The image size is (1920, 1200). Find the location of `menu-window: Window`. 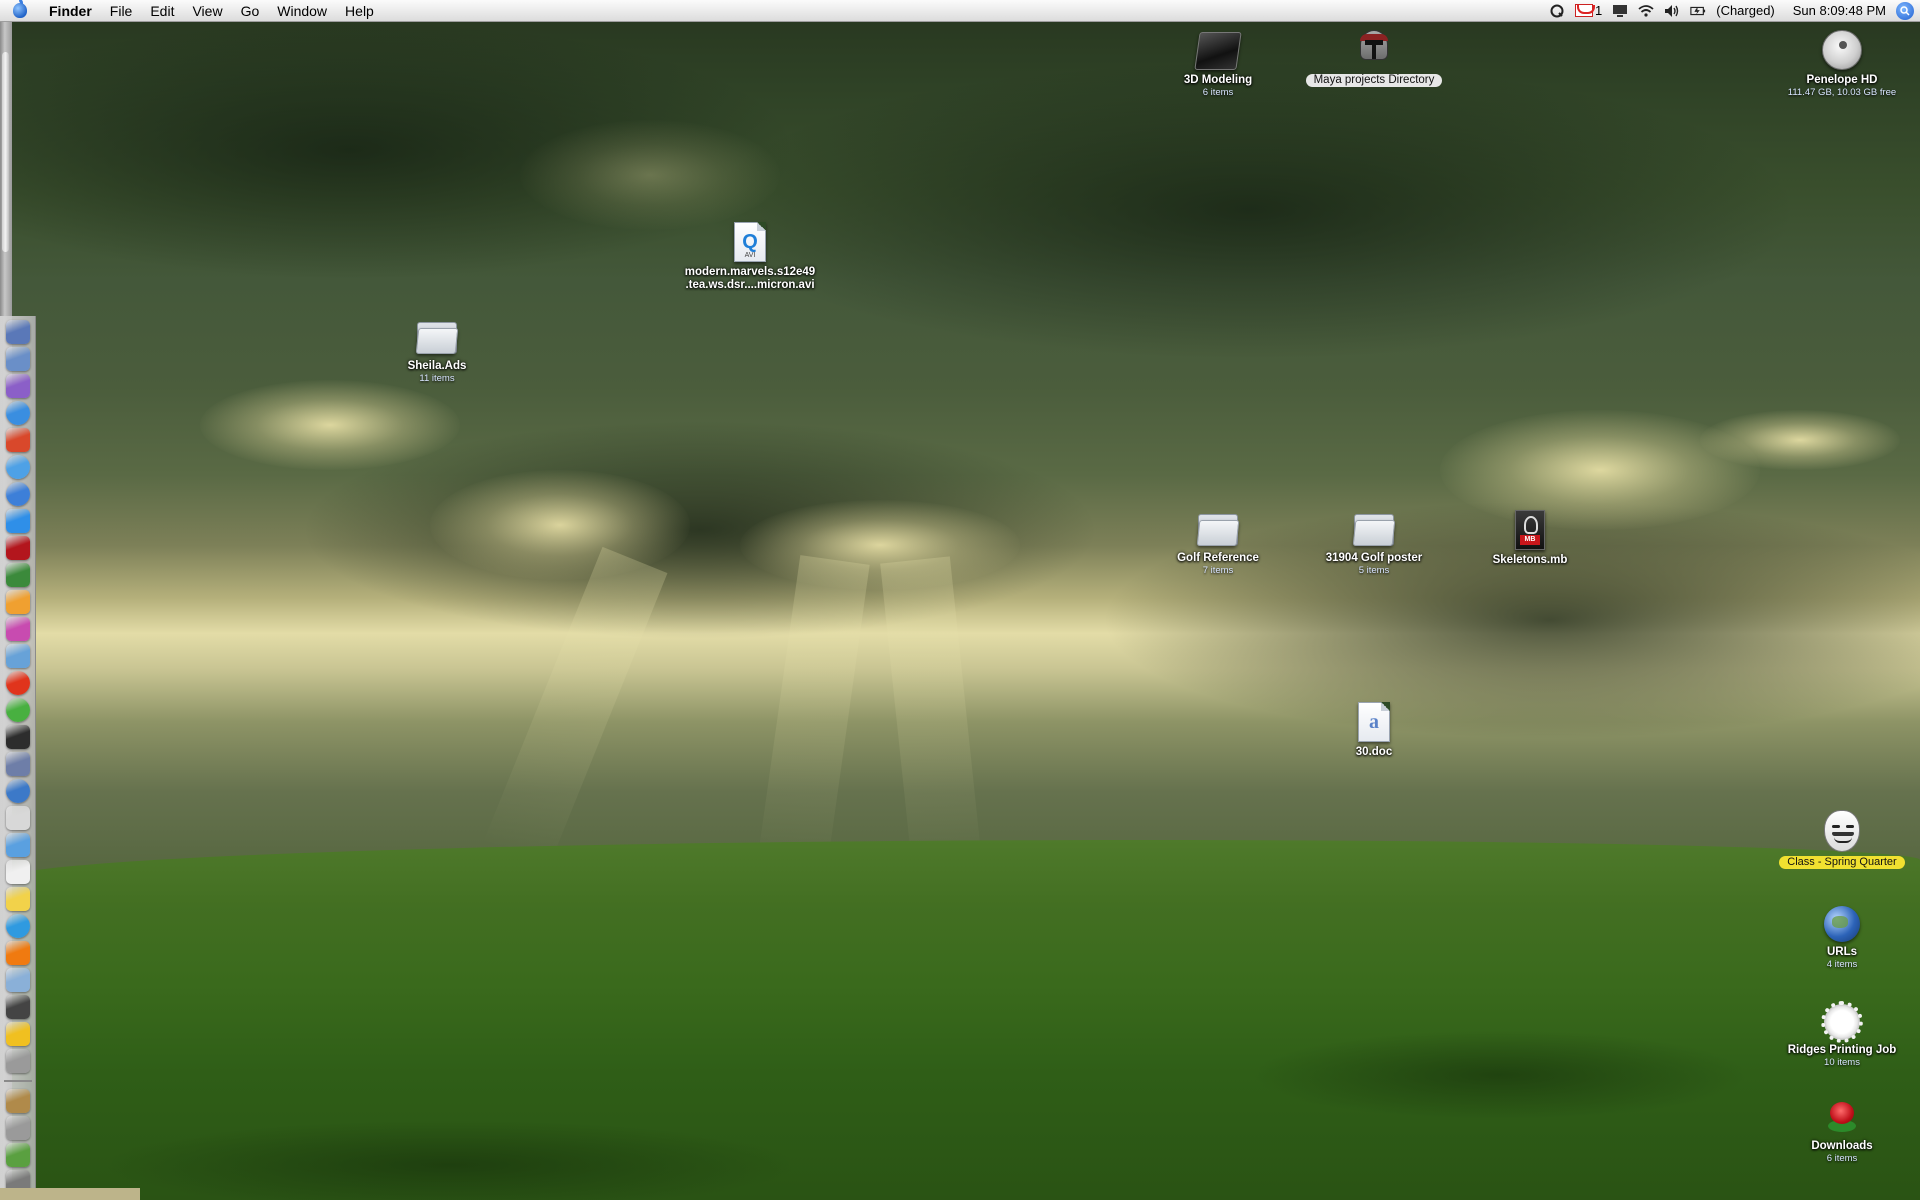

menu-window: Window is located at coordinates (302, 11).